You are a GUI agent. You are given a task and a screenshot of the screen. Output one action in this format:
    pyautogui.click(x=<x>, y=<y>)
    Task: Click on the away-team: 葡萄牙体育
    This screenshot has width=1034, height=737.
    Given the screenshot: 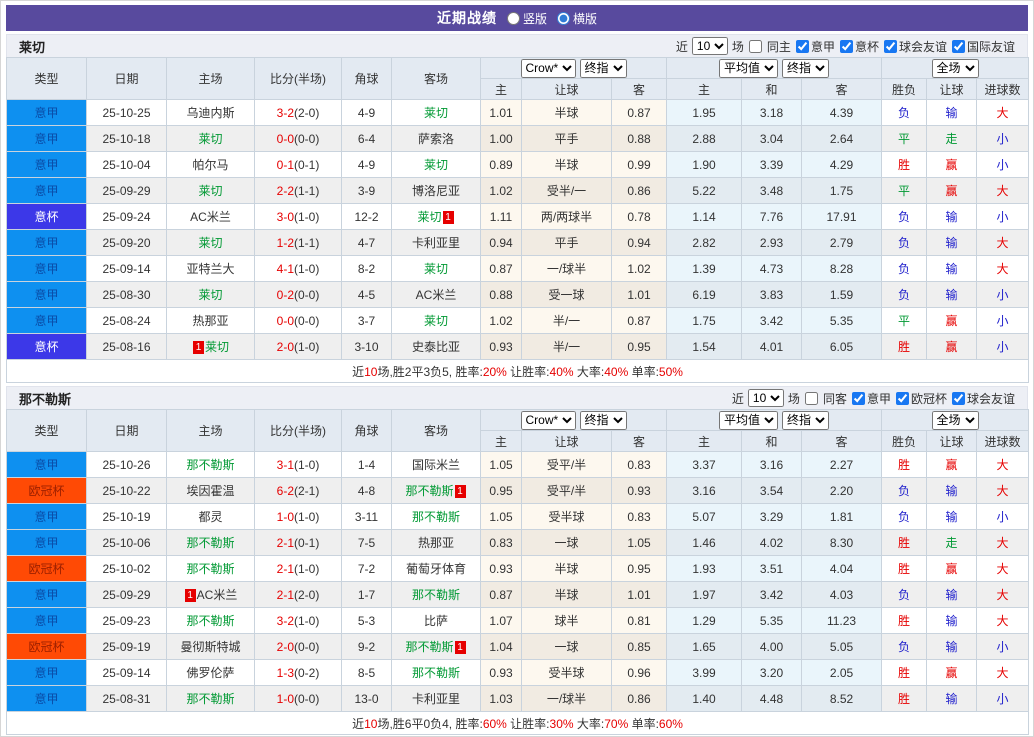 What is the action you would take?
    pyautogui.click(x=436, y=568)
    